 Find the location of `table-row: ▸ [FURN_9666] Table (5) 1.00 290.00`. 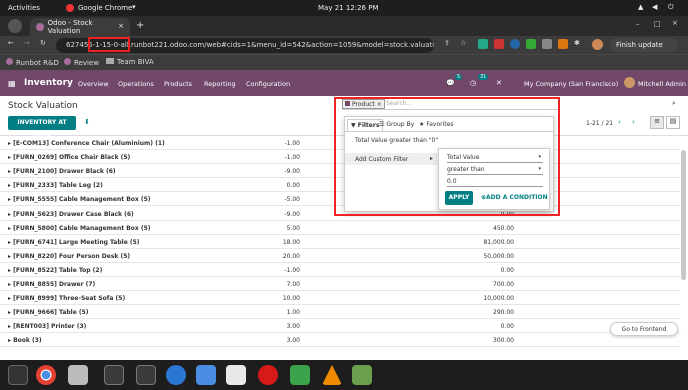

table-row: ▸ [FURN_9666] Table (5) 1.00 290.00 is located at coordinates (340, 313).